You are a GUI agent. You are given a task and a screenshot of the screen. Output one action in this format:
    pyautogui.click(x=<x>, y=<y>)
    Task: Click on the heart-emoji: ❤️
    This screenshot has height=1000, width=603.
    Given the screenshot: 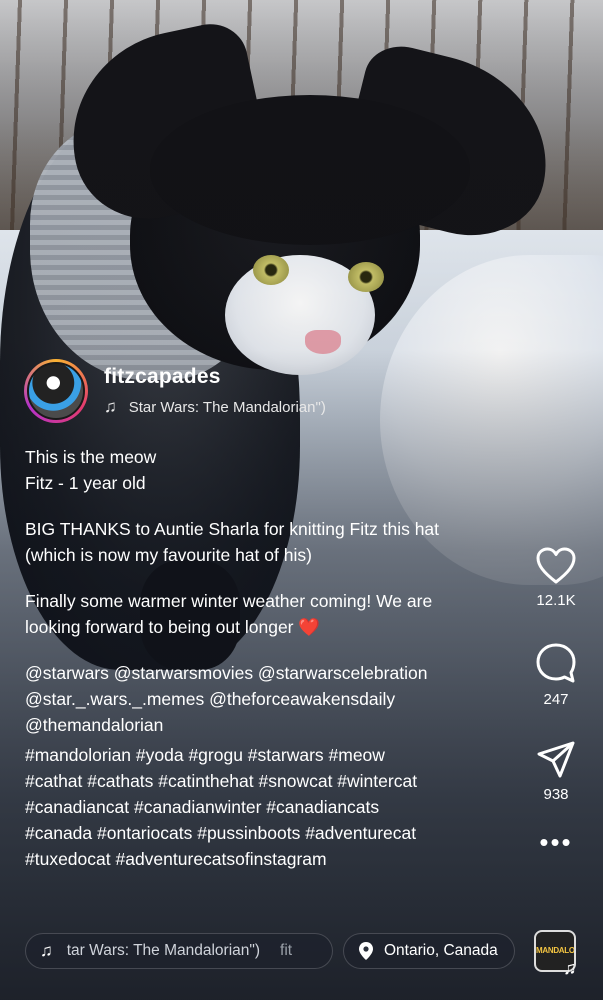 What is the action you would take?
    pyautogui.click(x=309, y=627)
    